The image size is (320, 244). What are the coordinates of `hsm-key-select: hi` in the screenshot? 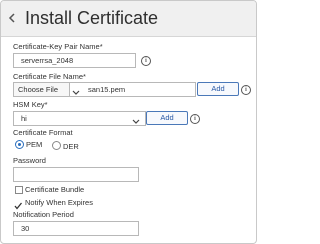 It's located at (79, 118).